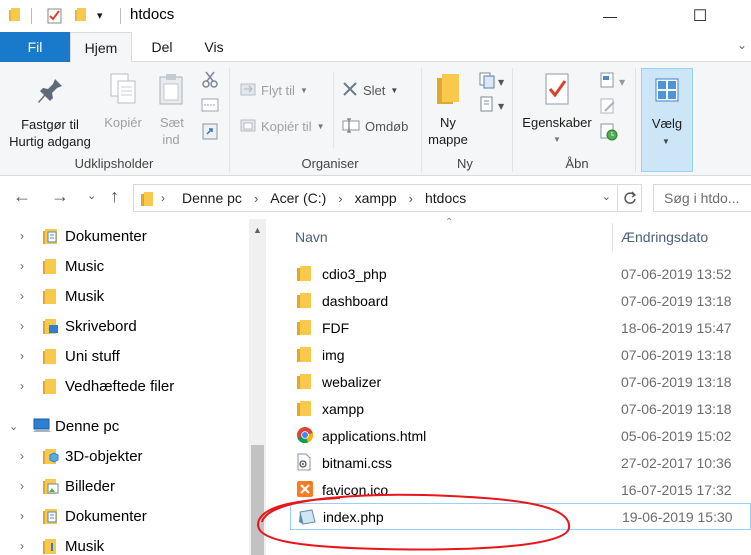 Image resolution: width=751 pixels, height=555 pixels. What do you see at coordinates (375, 126) in the screenshot?
I see `rename-button: Omdøb` at bounding box center [375, 126].